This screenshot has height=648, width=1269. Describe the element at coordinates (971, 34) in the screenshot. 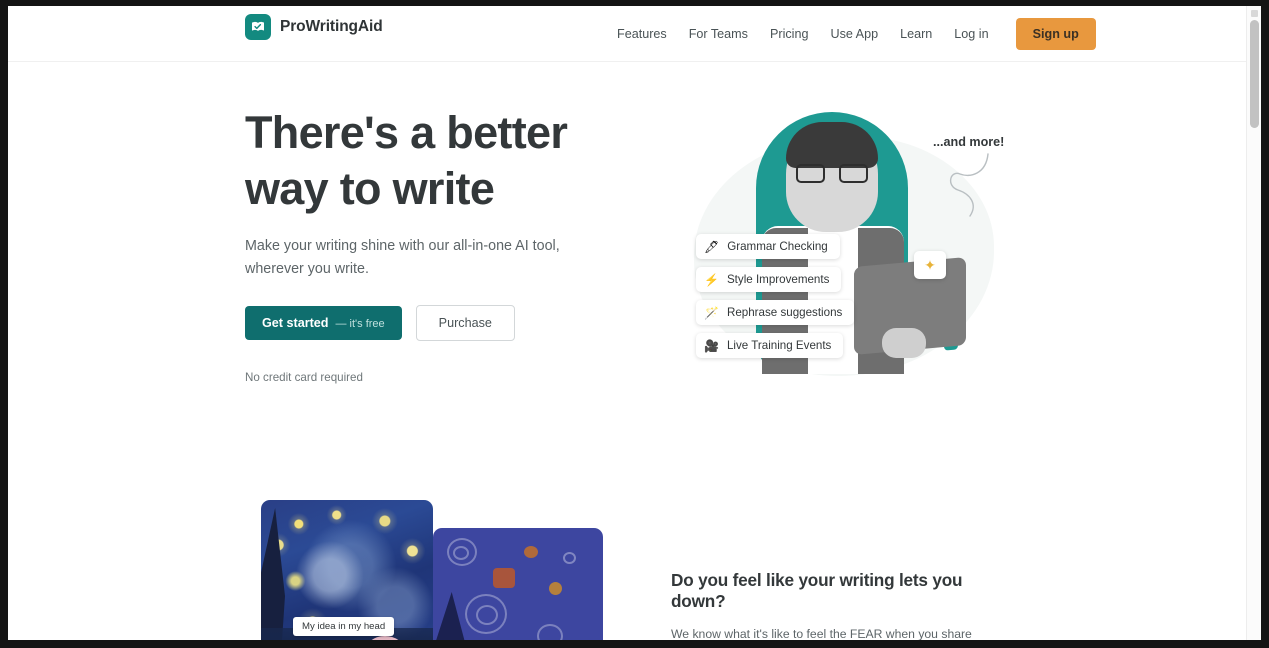

I see `nav-item-log-in: Log in` at that location.